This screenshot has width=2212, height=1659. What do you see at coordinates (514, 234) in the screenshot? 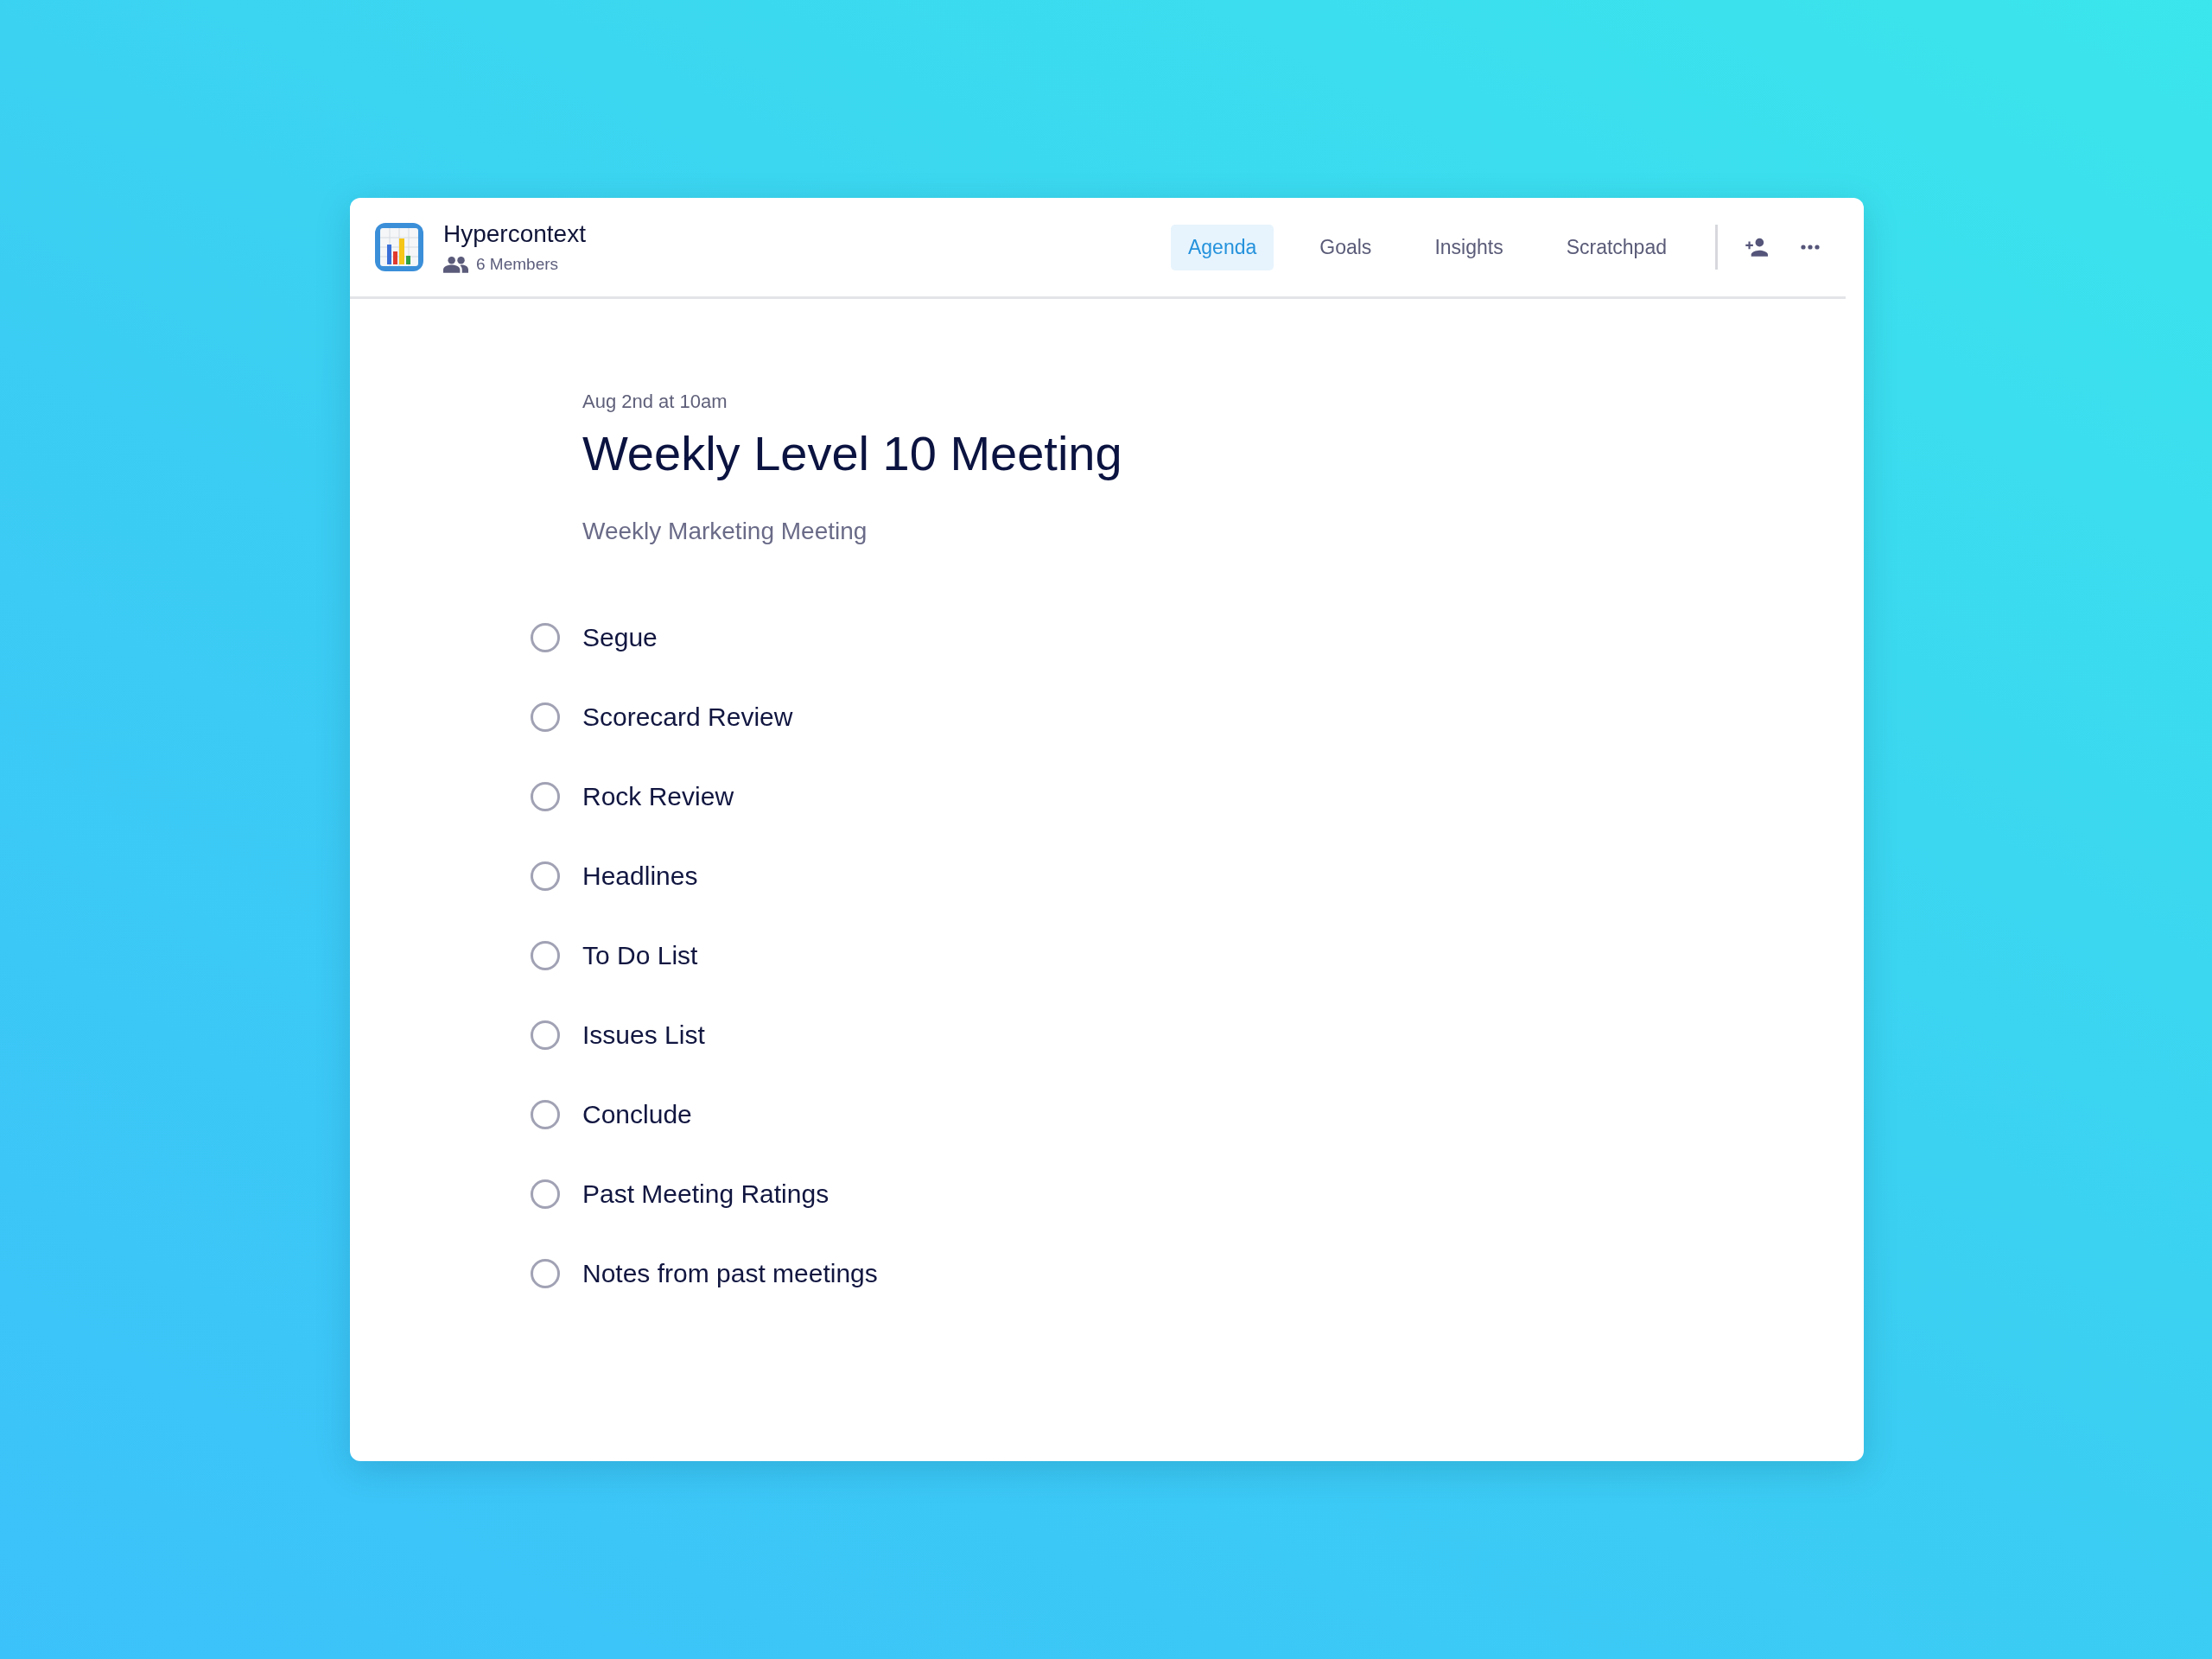
I see `workspace-name: Hypercontext` at bounding box center [514, 234].